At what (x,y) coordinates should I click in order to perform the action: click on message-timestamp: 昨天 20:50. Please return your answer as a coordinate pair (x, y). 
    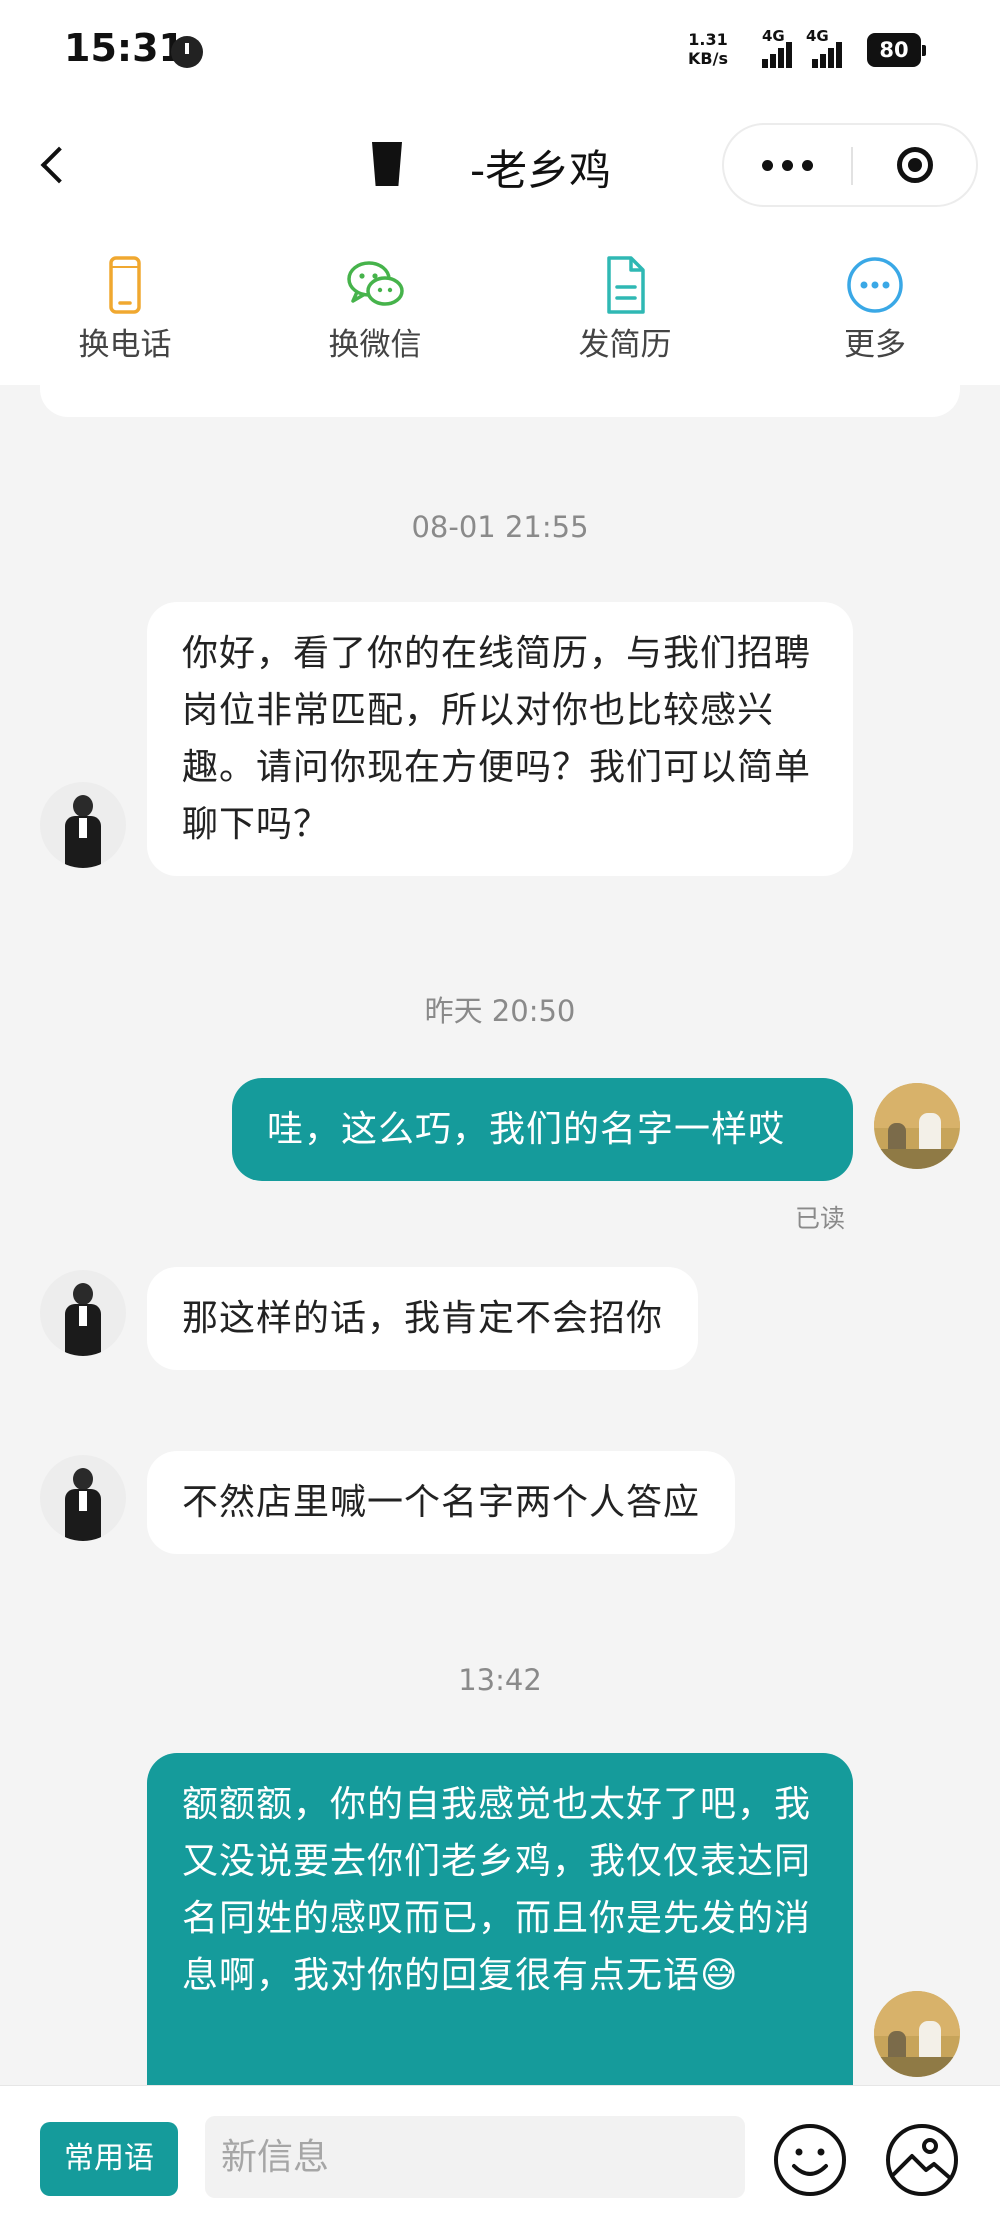
    Looking at the image, I should click on (500, 1011).